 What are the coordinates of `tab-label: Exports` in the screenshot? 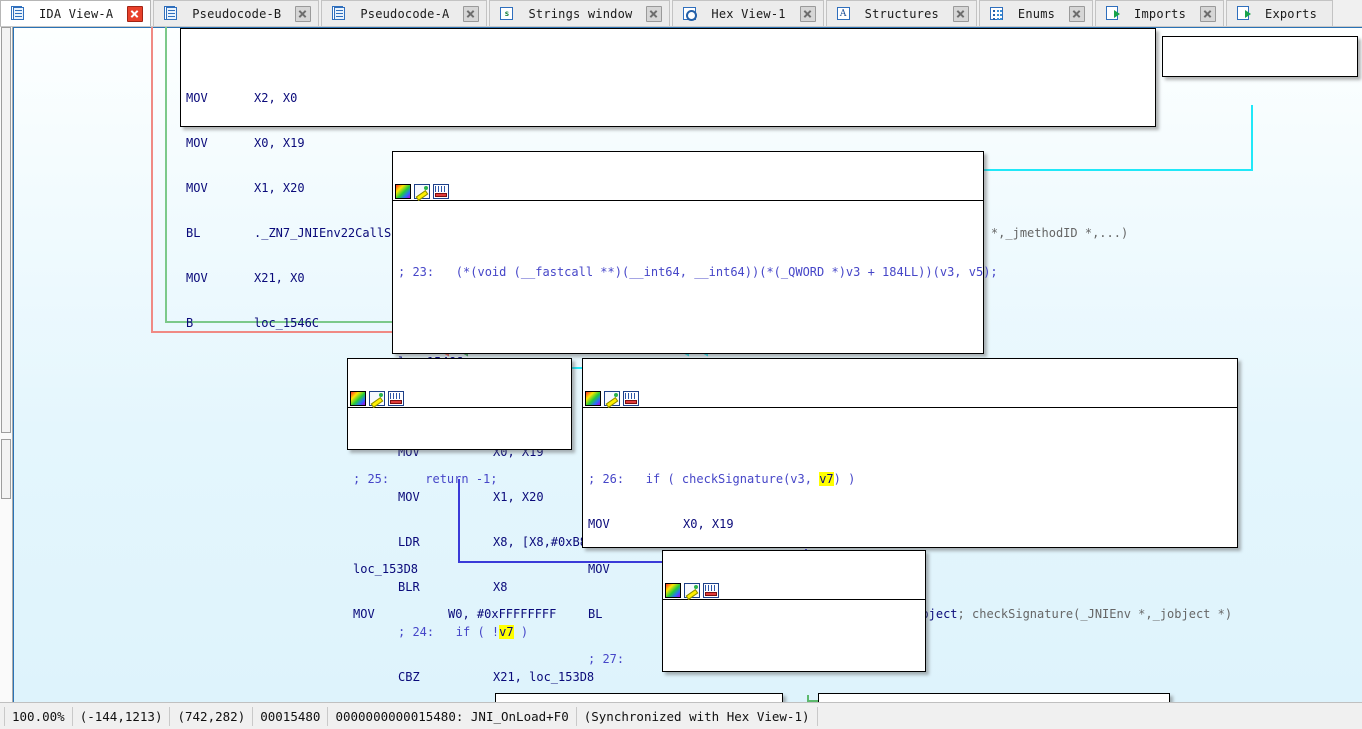 It's located at (1291, 13).